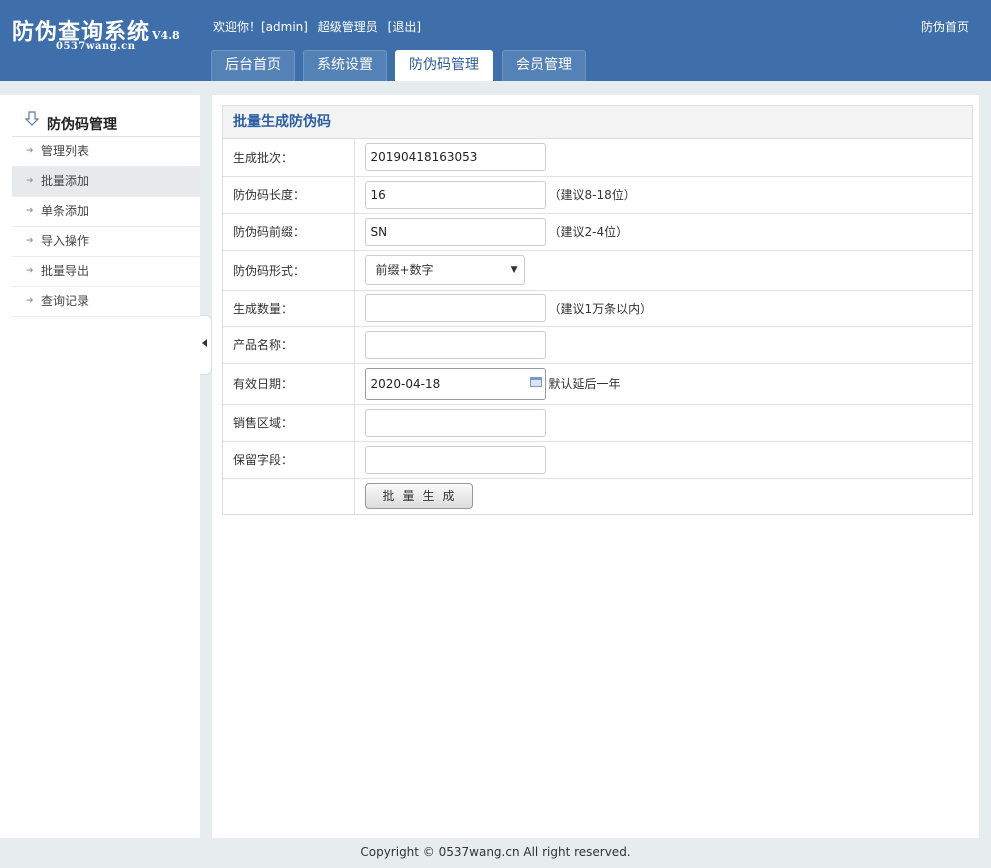 This screenshot has width=991, height=868. What do you see at coordinates (253, 65) in the screenshot?
I see `tab-dashboard: 后台首页` at bounding box center [253, 65].